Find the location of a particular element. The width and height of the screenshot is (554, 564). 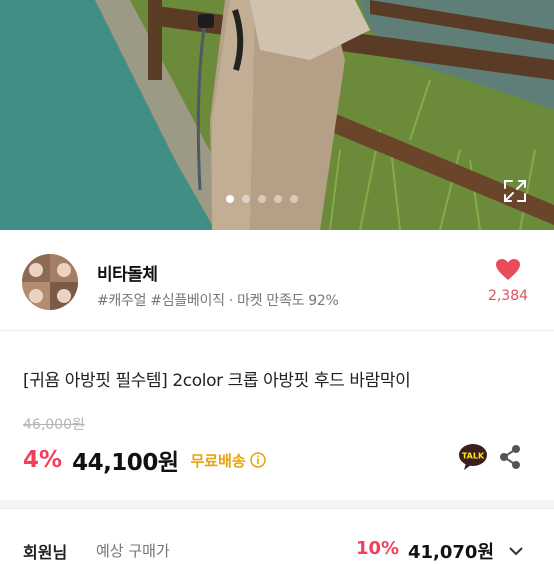

heart-icon is located at coordinates (508, 269).